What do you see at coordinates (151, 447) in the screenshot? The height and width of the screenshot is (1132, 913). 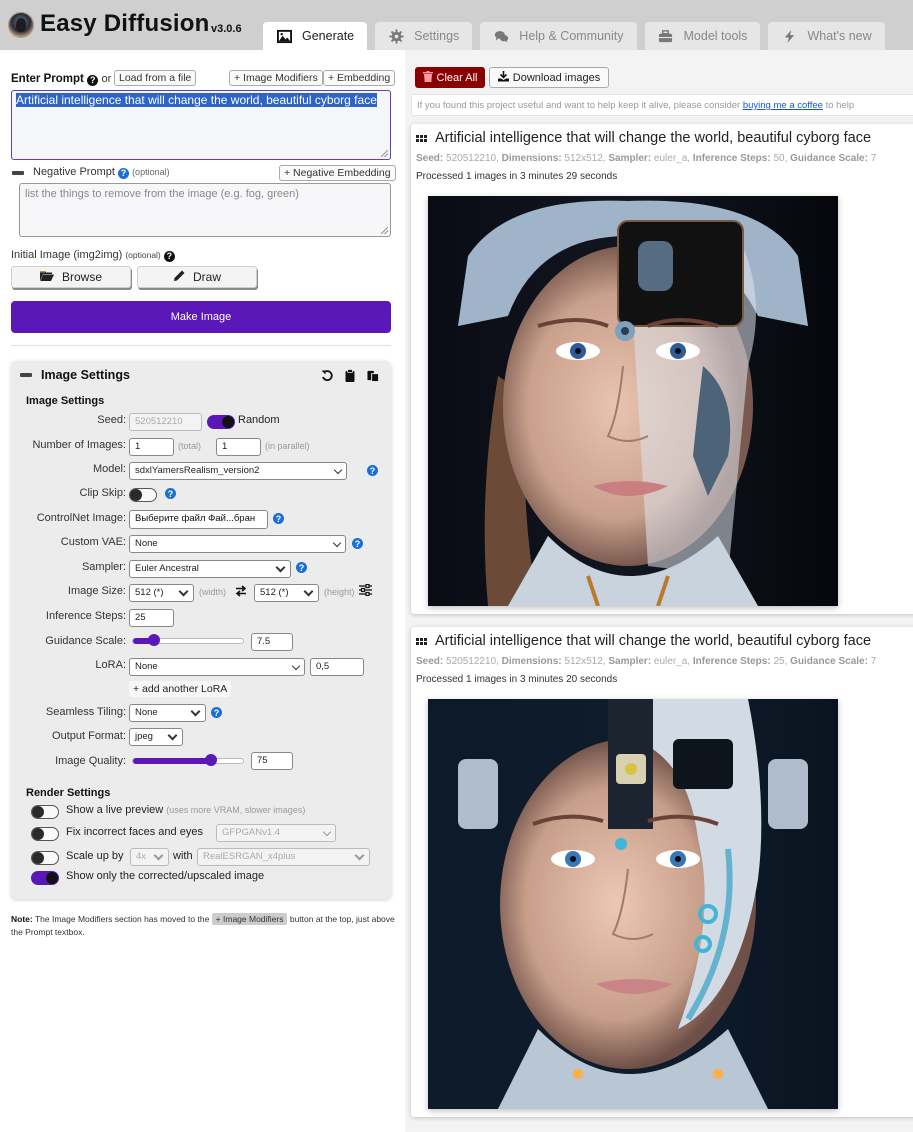 I see `num-images-total-input: 1` at bounding box center [151, 447].